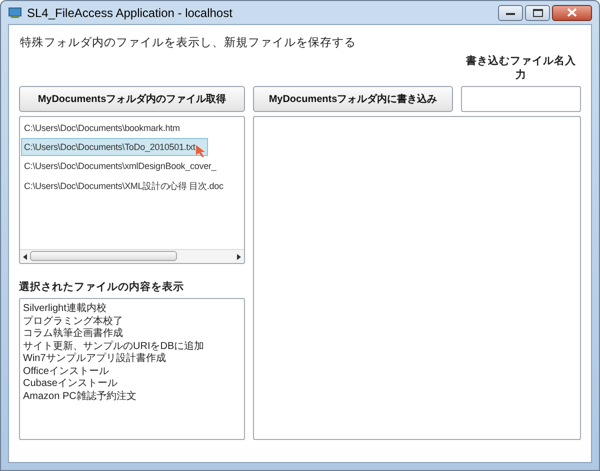  Describe the element at coordinates (188, 42) in the screenshot. I see `page-heading: 特殊フォルダ内のファイルを表示し、新規ファイルを保存する` at that location.